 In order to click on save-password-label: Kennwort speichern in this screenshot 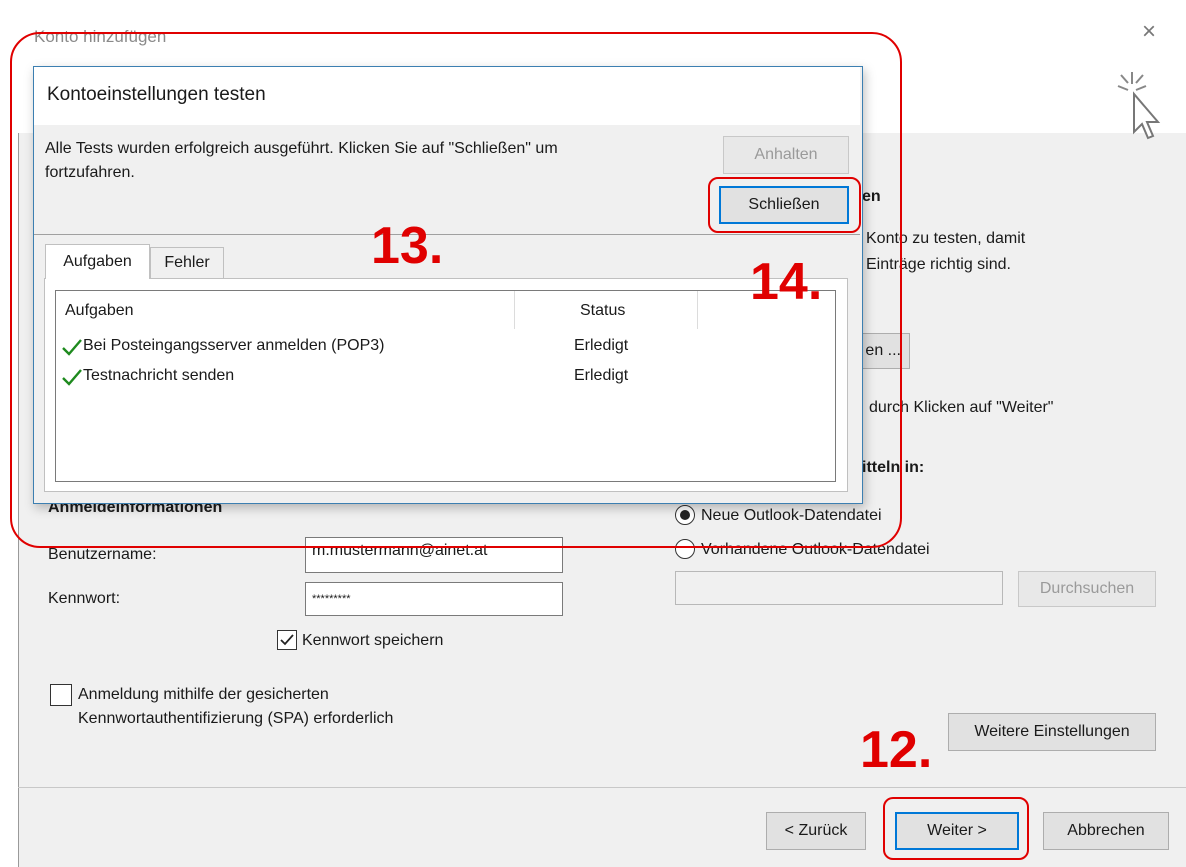, I will do `click(373, 640)`.